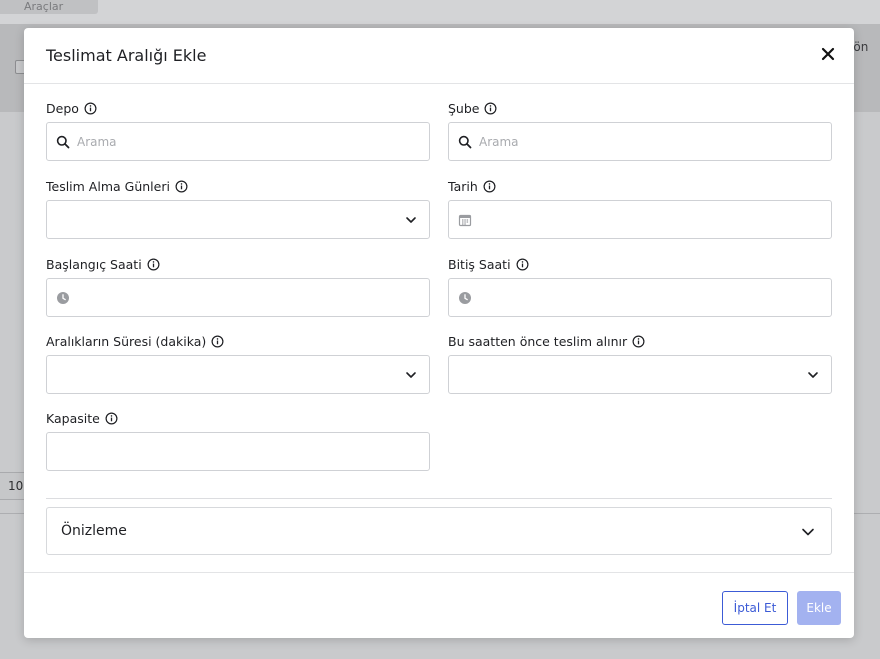 This screenshot has width=880, height=659. I want to click on araliklarin-suresi-label-row: Aralıkların Süresi (dakika), so click(238, 341).